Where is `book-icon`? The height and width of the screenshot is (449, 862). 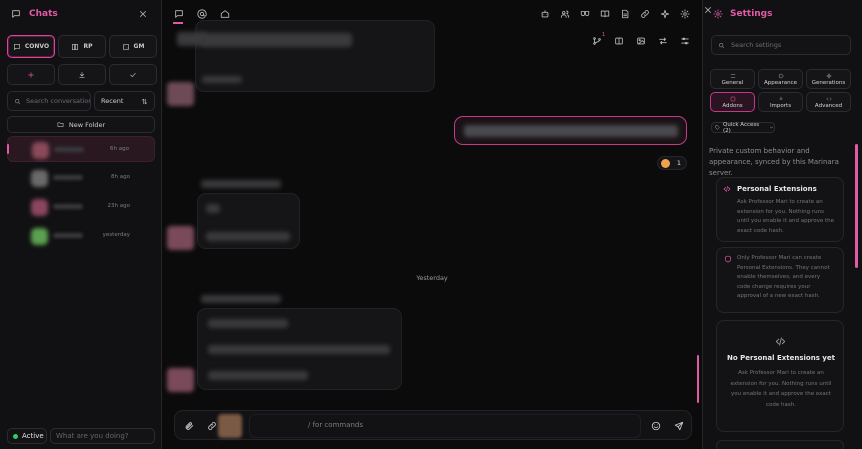 book-icon is located at coordinates (75, 47).